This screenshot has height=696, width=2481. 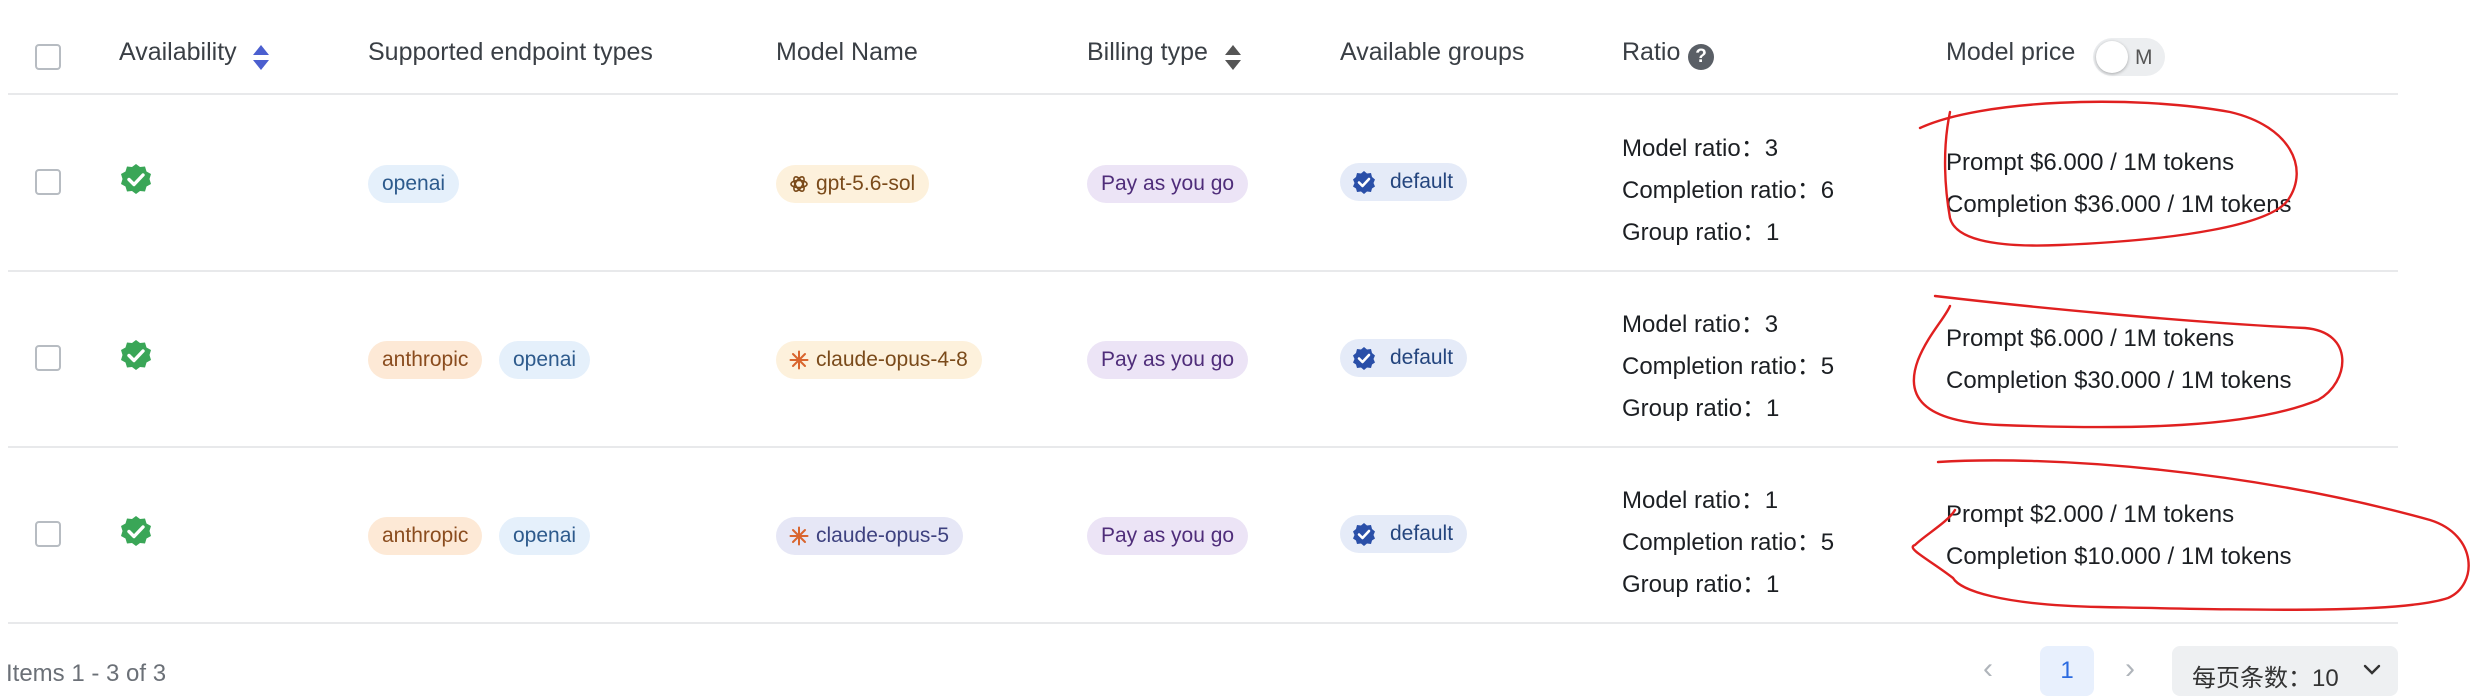 I want to click on header-model-name: Model Name, so click(x=847, y=52).